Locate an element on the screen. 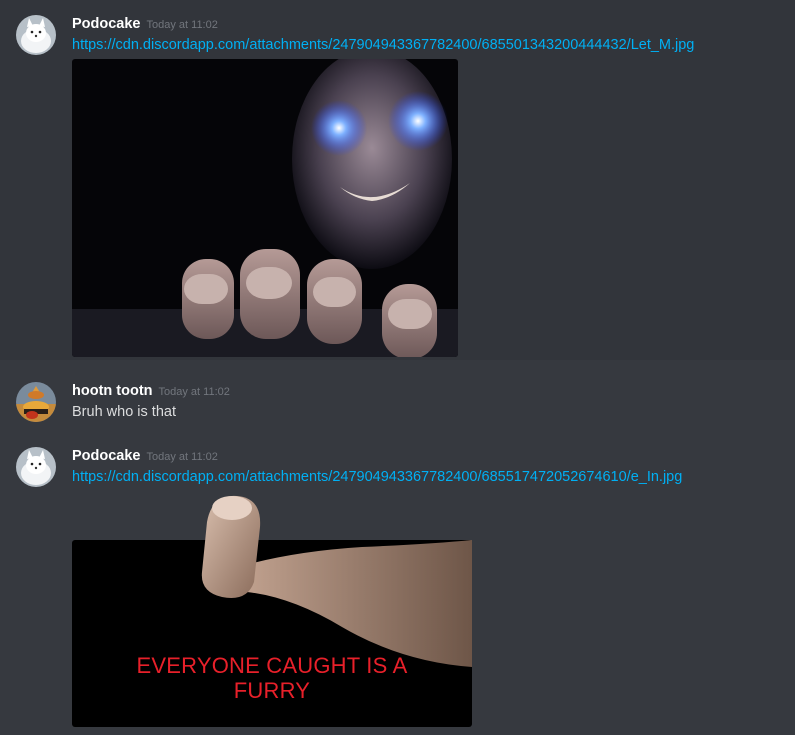  meme-caption-line-1: EVERYONE CAUGHT IS A is located at coordinates (272, 665).